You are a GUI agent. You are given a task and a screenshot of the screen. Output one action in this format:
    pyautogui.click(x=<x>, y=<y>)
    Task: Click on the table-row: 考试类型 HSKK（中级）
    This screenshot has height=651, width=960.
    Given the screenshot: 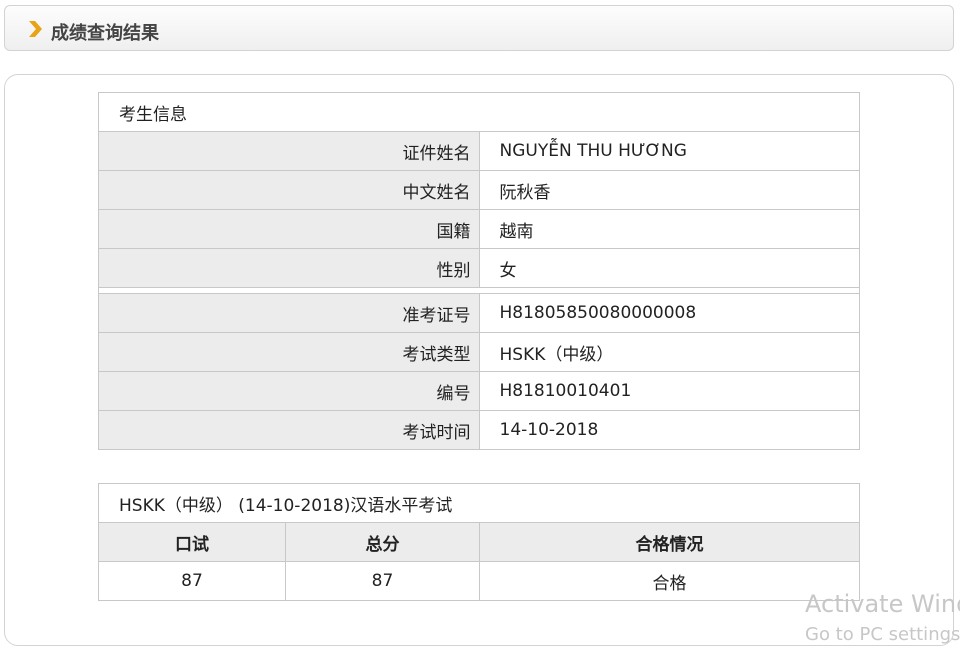 What is the action you would take?
    pyautogui.click(x=479, y=352)
    